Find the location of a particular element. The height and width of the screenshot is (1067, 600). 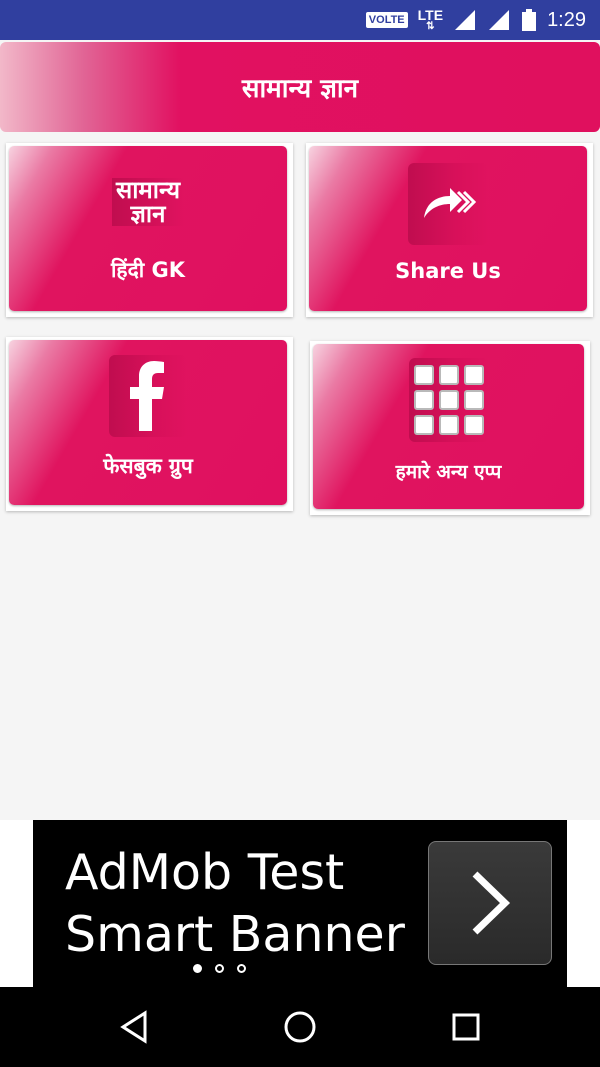

card-background: हमारे अन्य एप्प is located at coordinates (448, 426).